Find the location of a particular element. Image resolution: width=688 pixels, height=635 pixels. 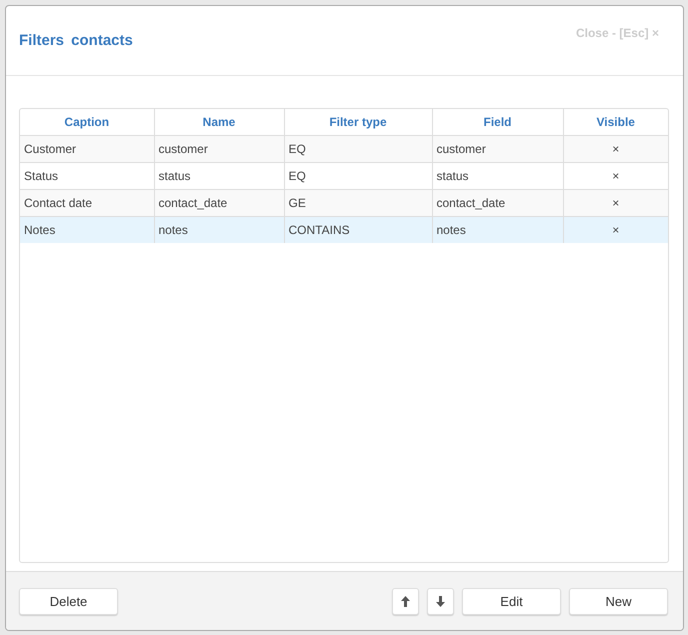

down-arrow-icon is located at coordinates (440, 601).